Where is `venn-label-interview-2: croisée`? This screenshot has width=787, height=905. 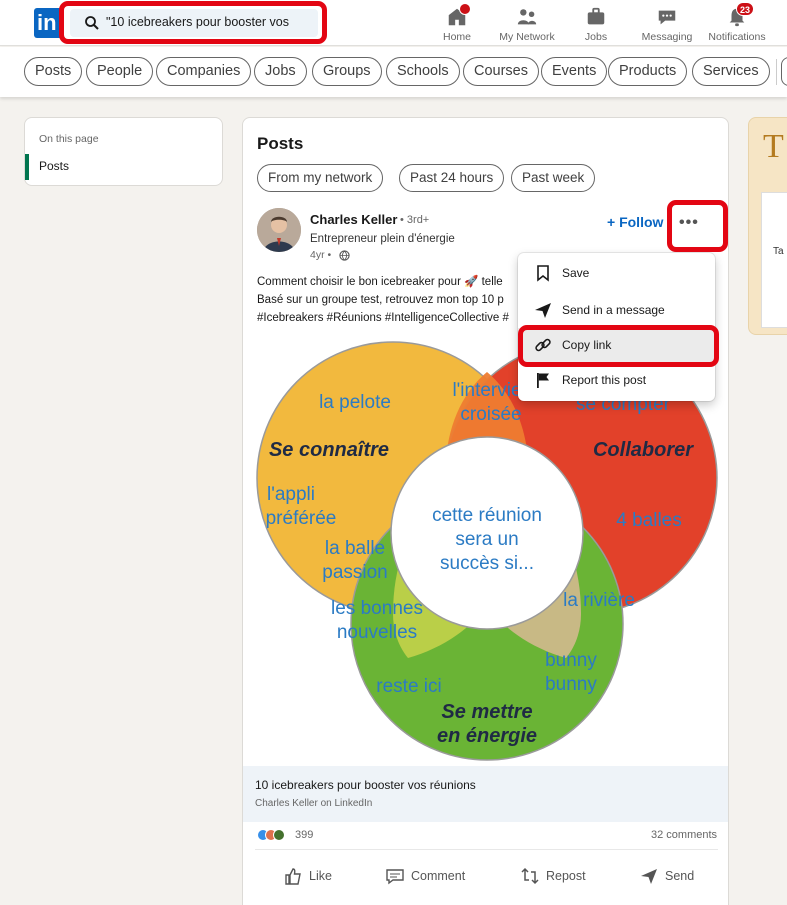
venn-label-interview-2: croisée is located at coordinates (490, 414).